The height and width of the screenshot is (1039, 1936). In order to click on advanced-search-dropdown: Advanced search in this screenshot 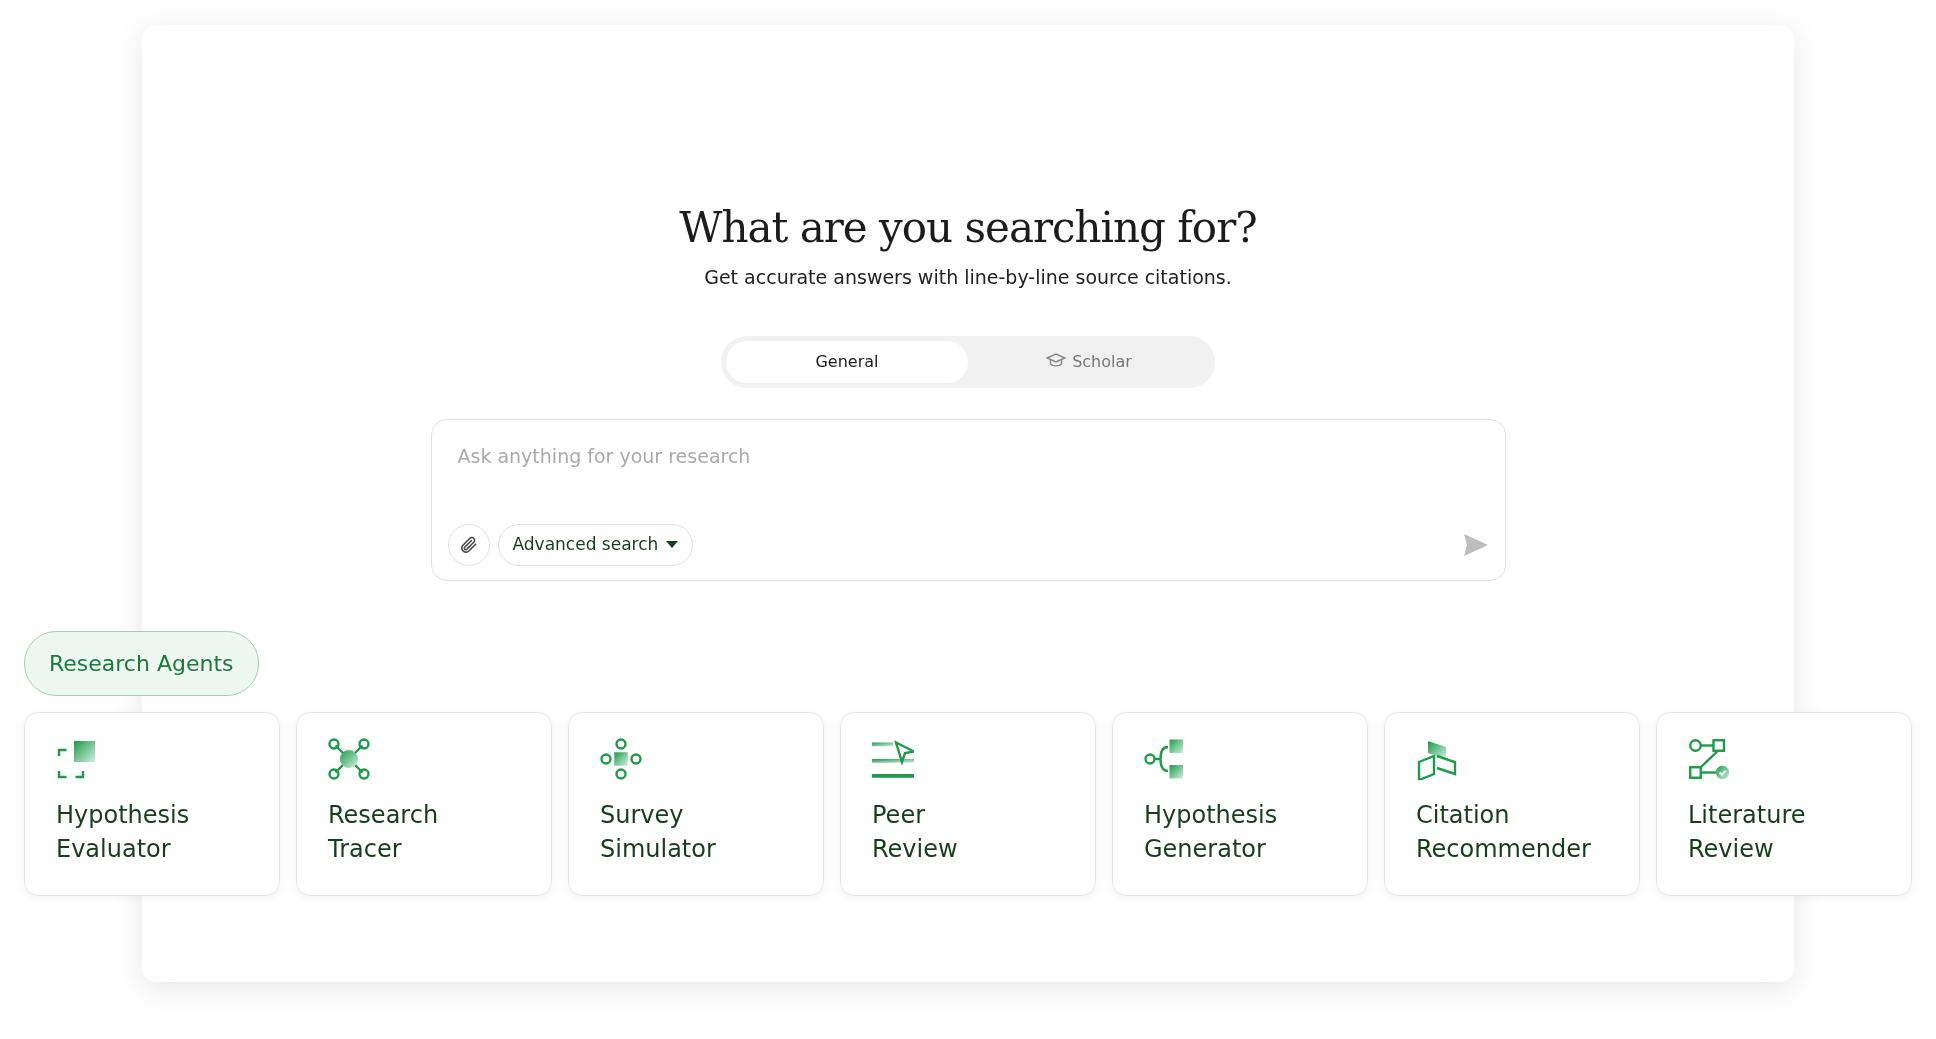, I will do `click(595, 544)`.